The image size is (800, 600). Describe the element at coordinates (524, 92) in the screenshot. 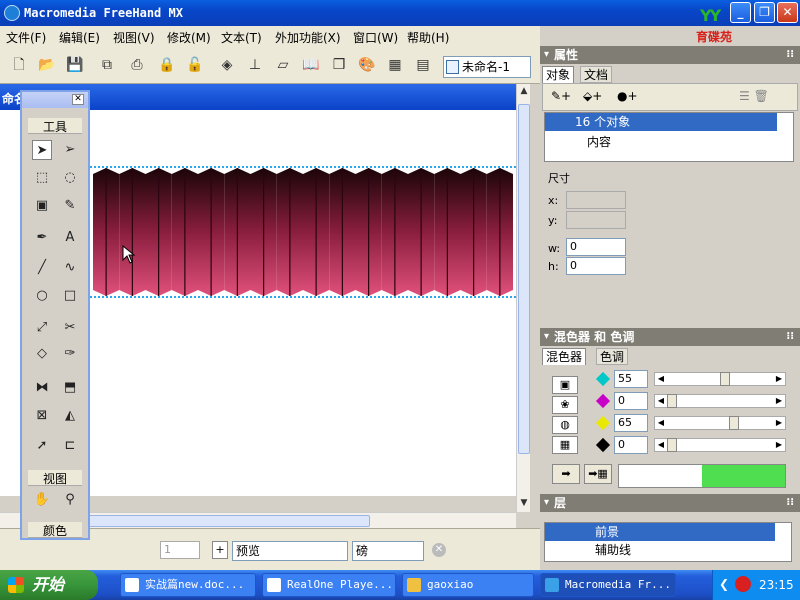

I see `scroll-up-arrow: ▲` at that location.